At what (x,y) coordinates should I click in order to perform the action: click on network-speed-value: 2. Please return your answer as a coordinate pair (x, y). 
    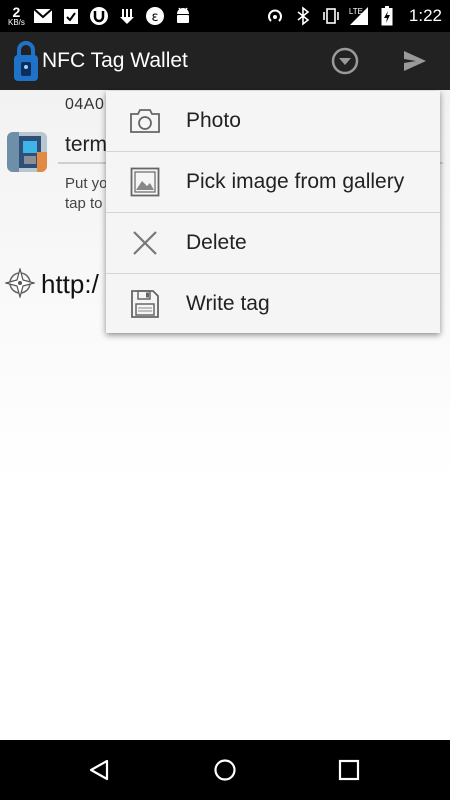
    Looking at the image, I should click on (16, 12).